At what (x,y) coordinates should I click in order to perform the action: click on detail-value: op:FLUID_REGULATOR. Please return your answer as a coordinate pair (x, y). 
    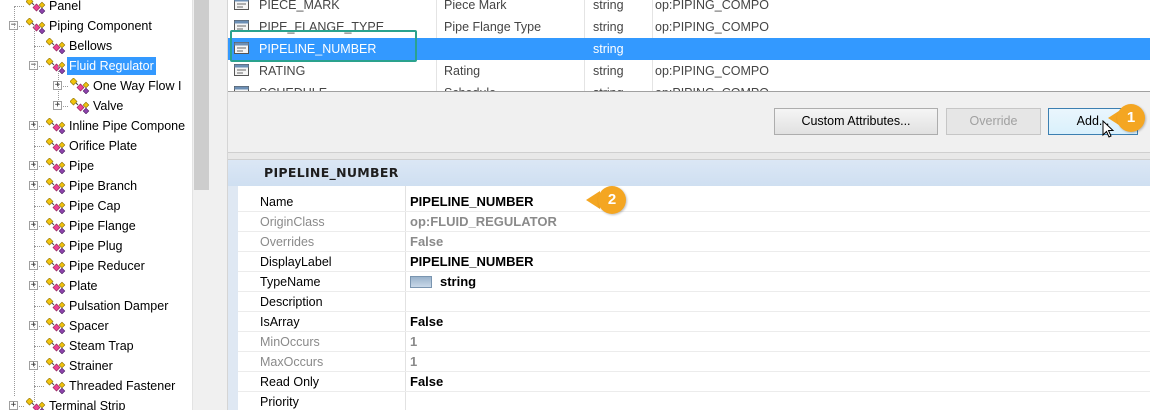
    Looking at the image, I should click on (483, 222).